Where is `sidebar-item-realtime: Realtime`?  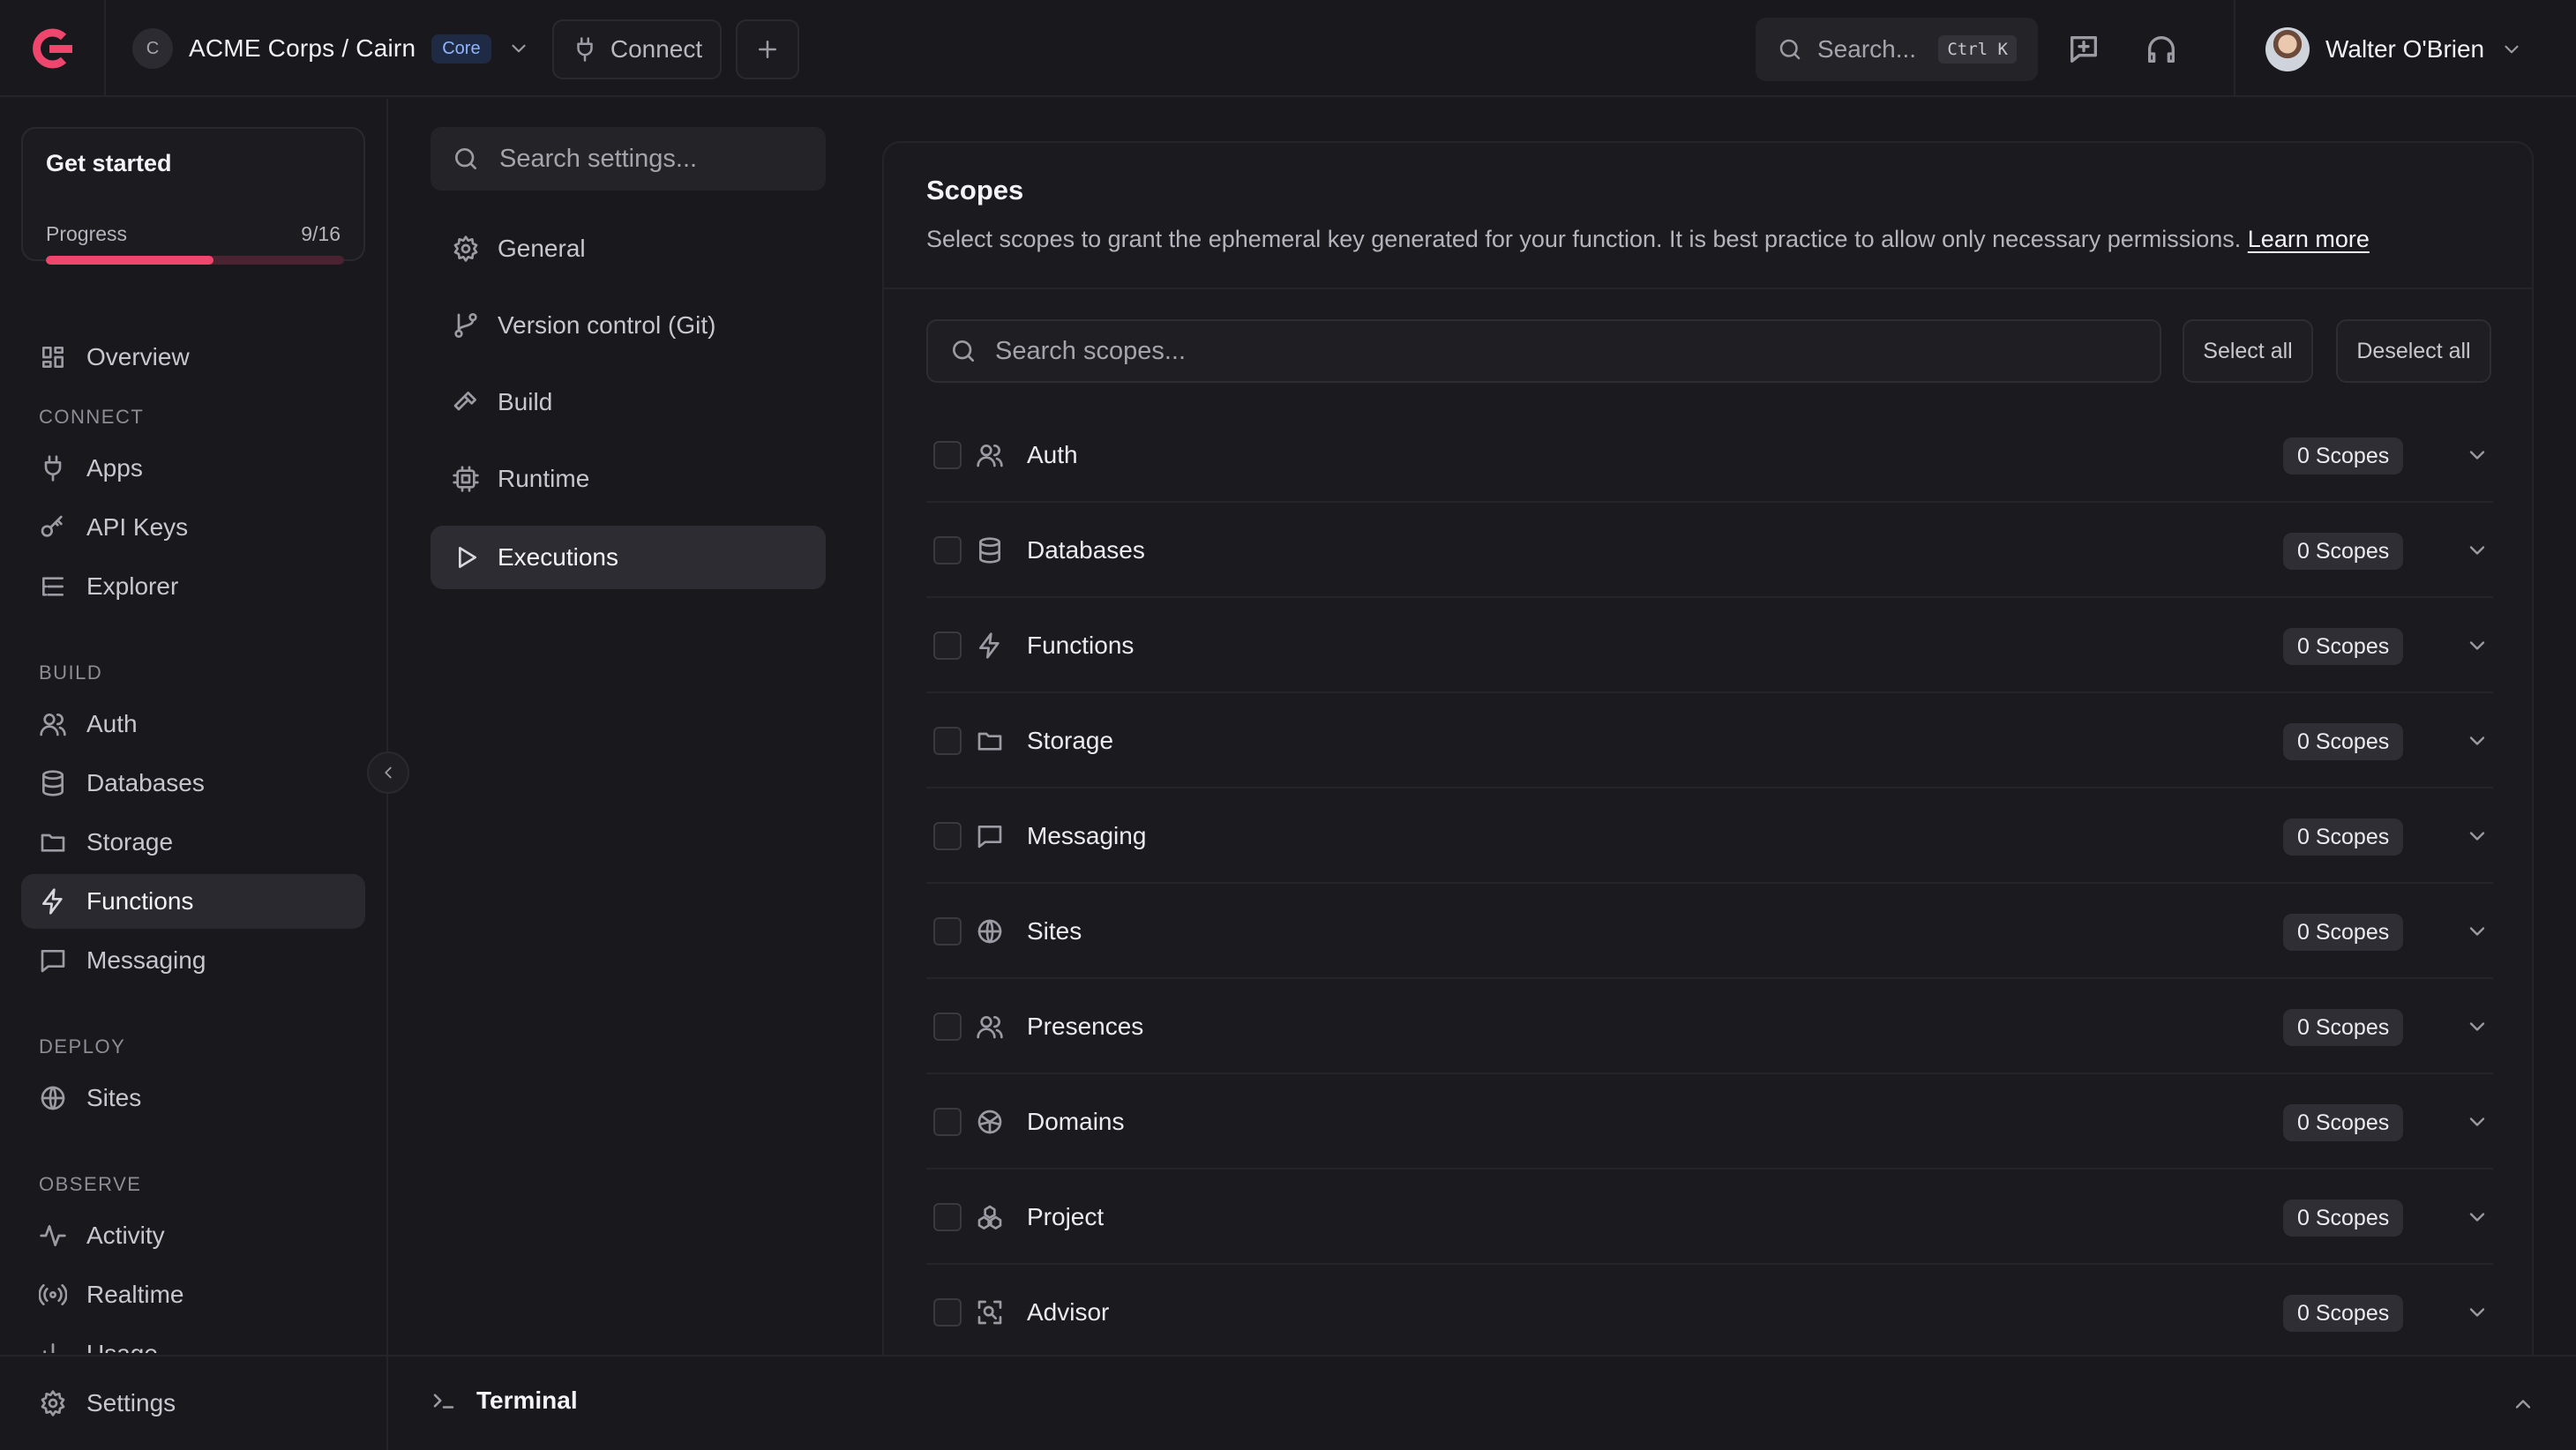 sidebar-item-realtime: Realtime is located at coordinates (193, 1294).